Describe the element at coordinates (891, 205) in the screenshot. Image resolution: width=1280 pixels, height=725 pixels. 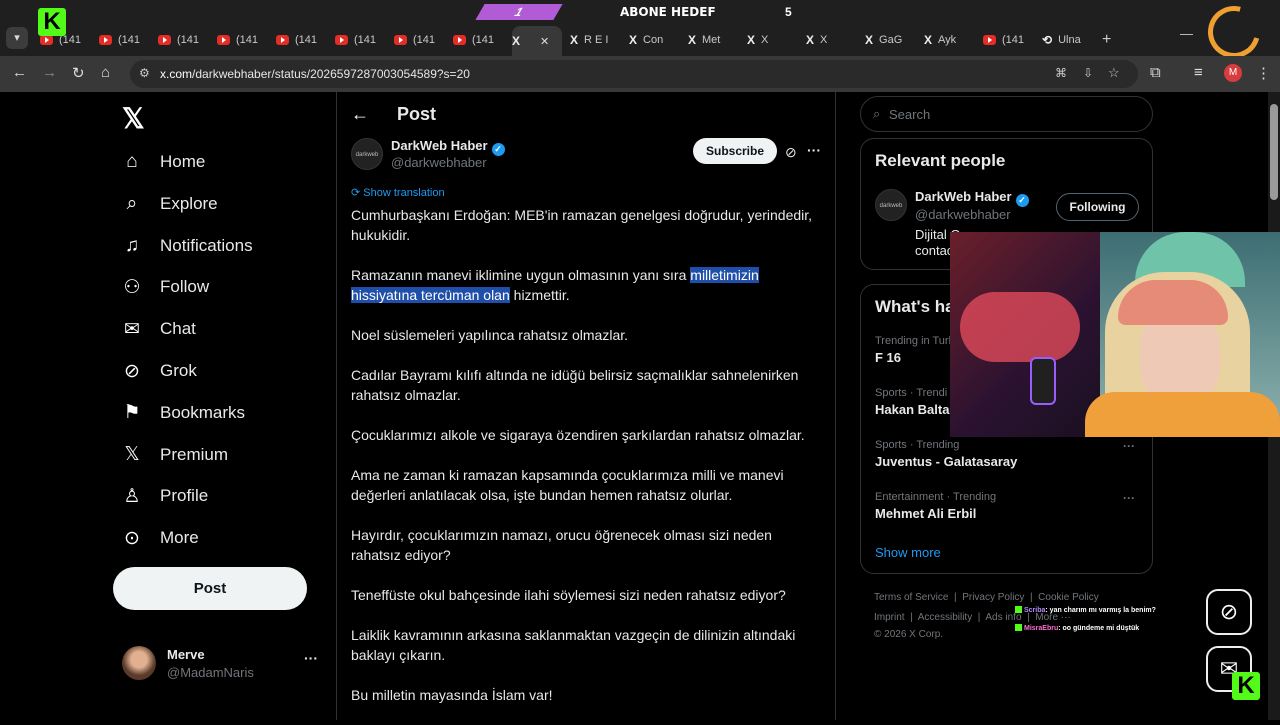
I see `avatar: darkweb` at that location.